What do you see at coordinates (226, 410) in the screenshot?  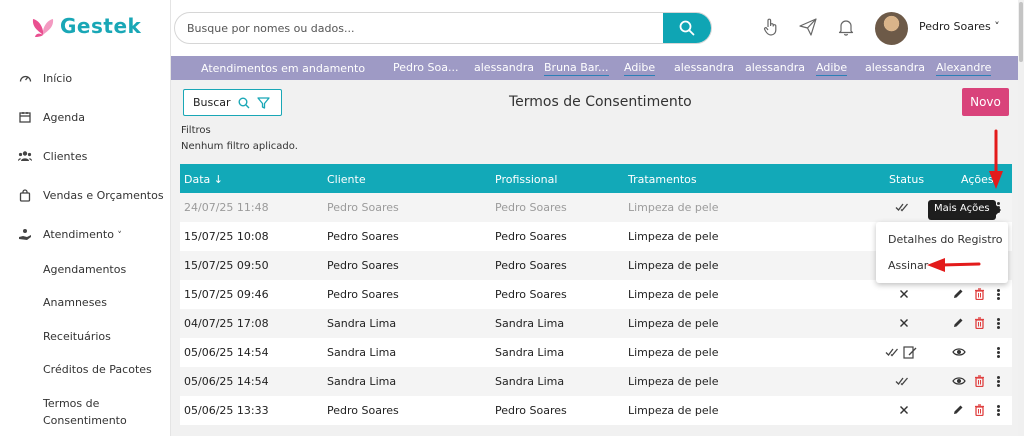 I see `cell-date: 05/06/25 13:33` at bounding box center [226, 410].